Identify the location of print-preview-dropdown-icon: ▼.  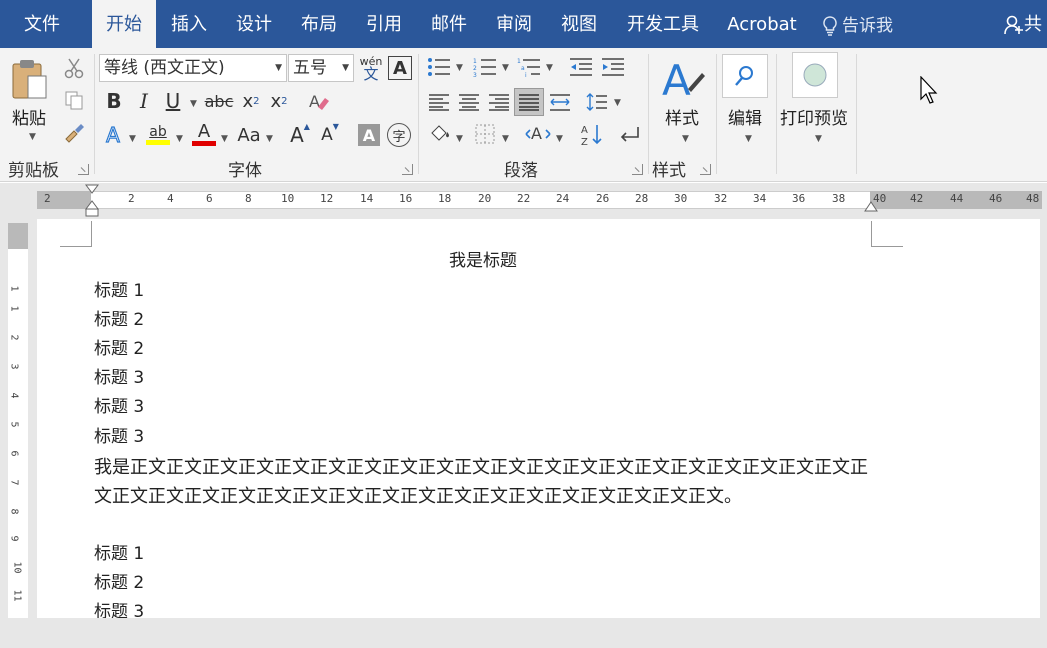
(818, 139).